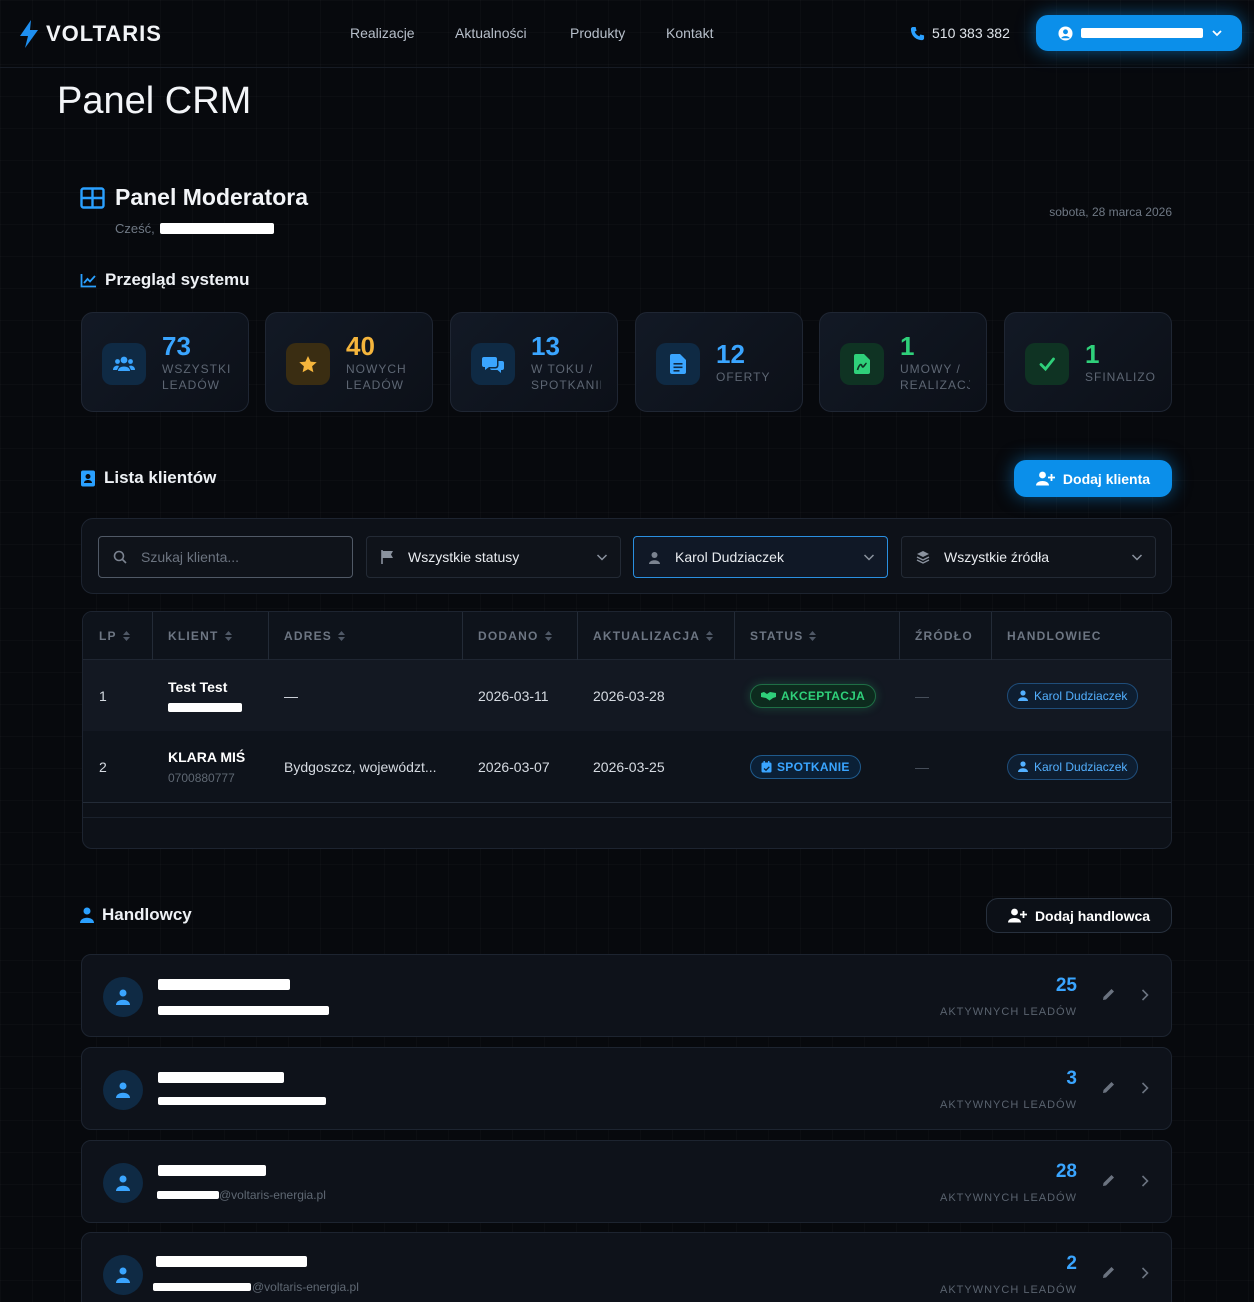 This screenshot has height=1302, width=1254. Describe the element at coordinates (90, 34) in the screenshot. I see `brand-logo: VOLTARIS` at that location.